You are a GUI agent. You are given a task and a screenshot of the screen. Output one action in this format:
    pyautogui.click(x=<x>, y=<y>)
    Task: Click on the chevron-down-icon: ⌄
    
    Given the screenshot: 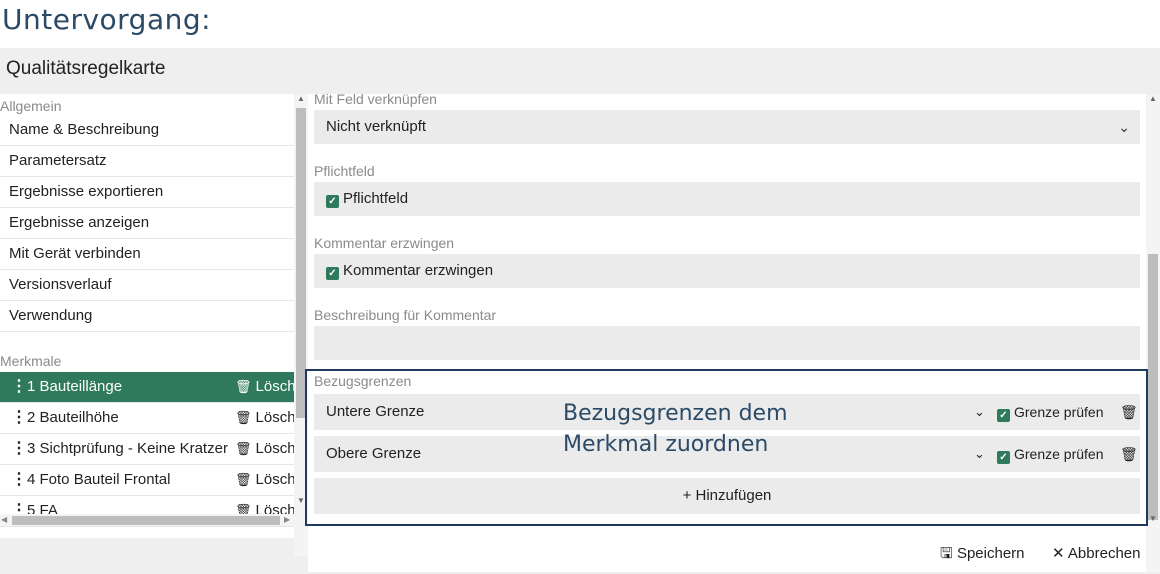 What is the action you would take?
    pyautogui.click(x=1124, y=127)
    